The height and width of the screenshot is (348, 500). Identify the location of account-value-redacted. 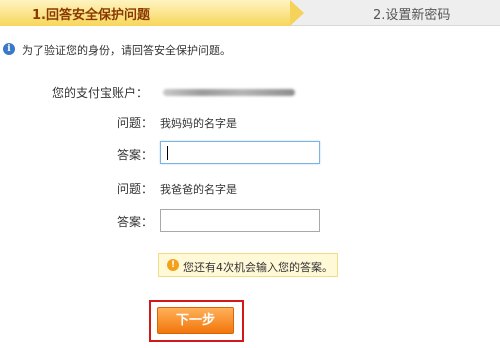
(229, 92).